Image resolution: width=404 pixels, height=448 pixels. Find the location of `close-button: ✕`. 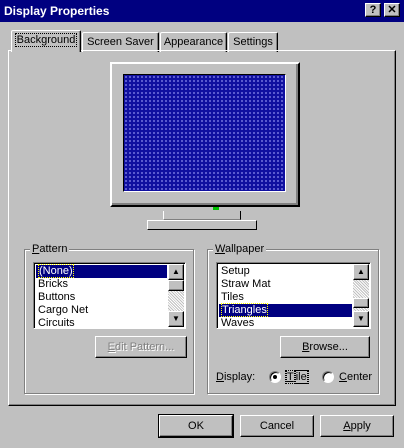

close-button: ✕ is located at coordinates (392, 10).